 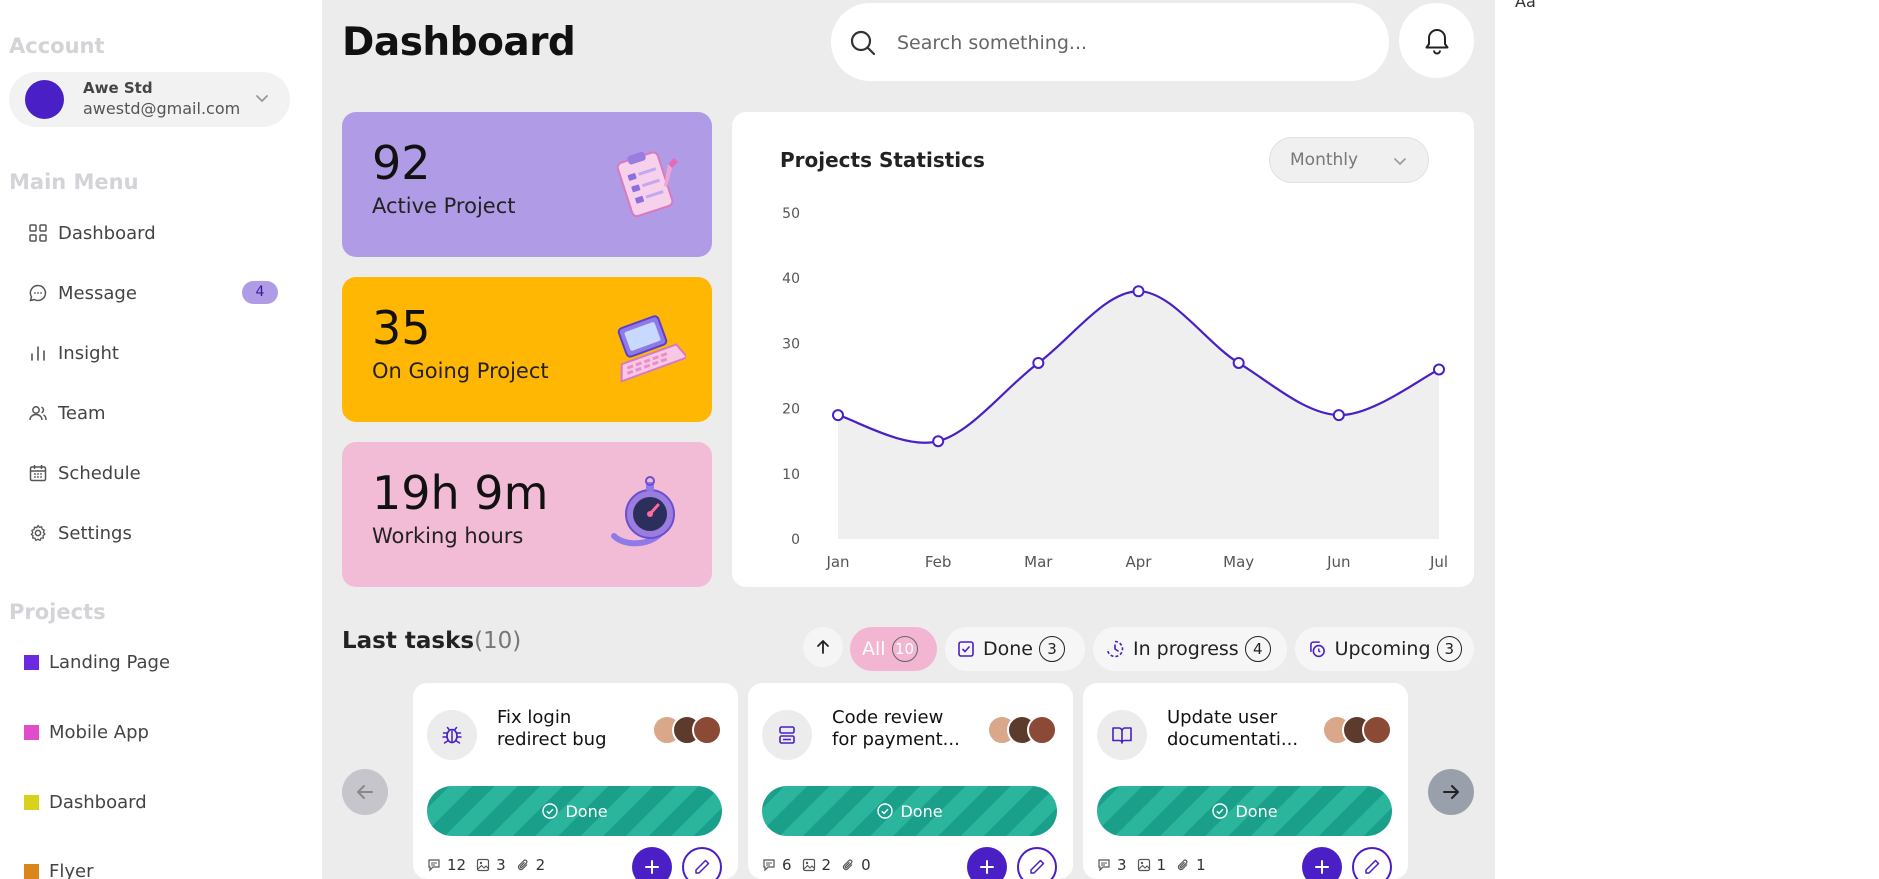 I want to click on stat-card-working-hours: 19h 9m Working hours, so click(x=527, y=514).